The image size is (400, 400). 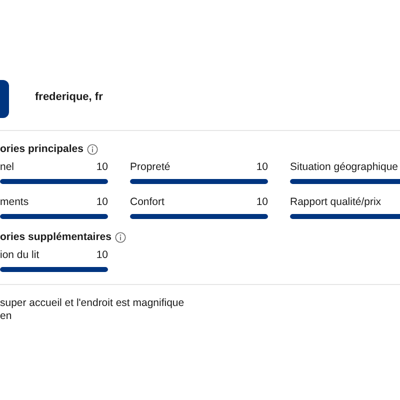 I want to click on reviewer-name: frederique, fr, so click(x=69, y=97).